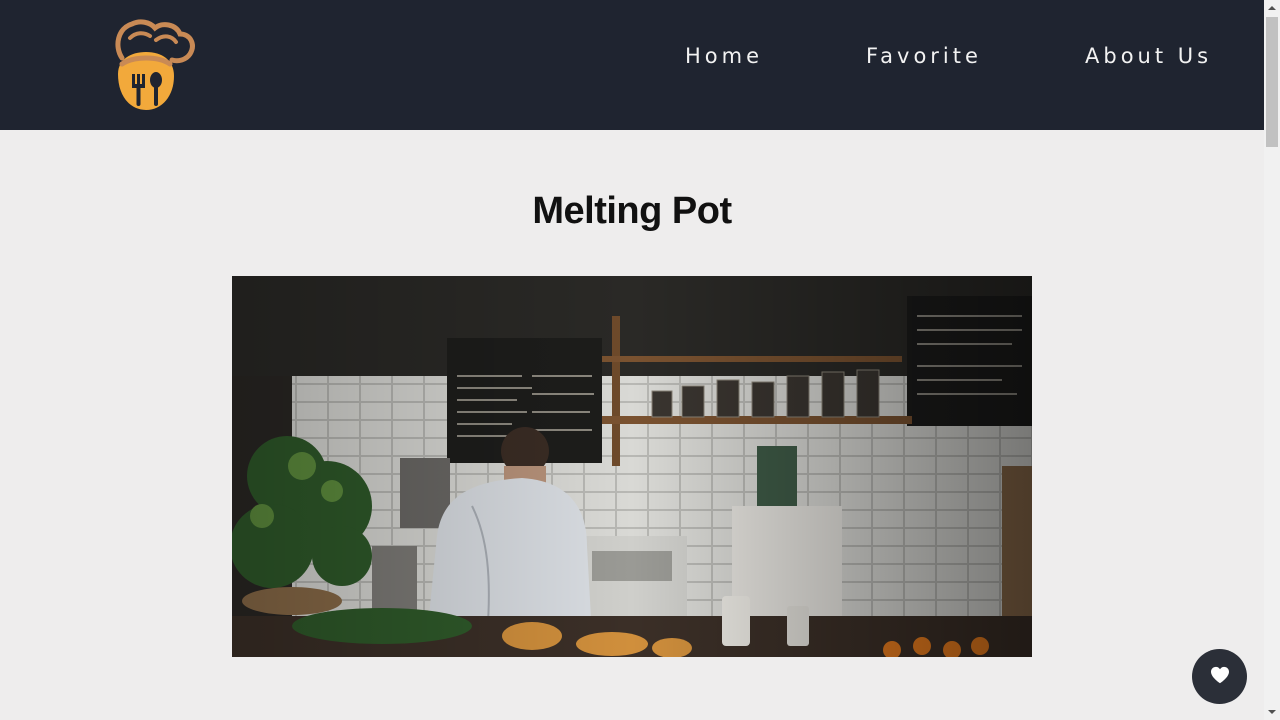 The image size is (1280, 720). What do you see at coordinates (1148, 56) in the screenshot?
I see `nav-about-us-link: About Us` at bounding box center [1148, 56].